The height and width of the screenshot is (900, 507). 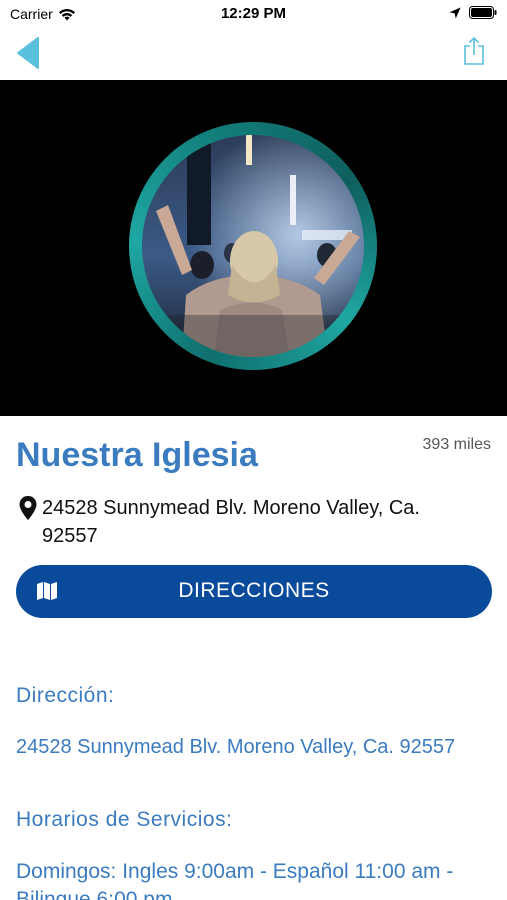 I want to click on nav-bar, so click(x=253, y=54).